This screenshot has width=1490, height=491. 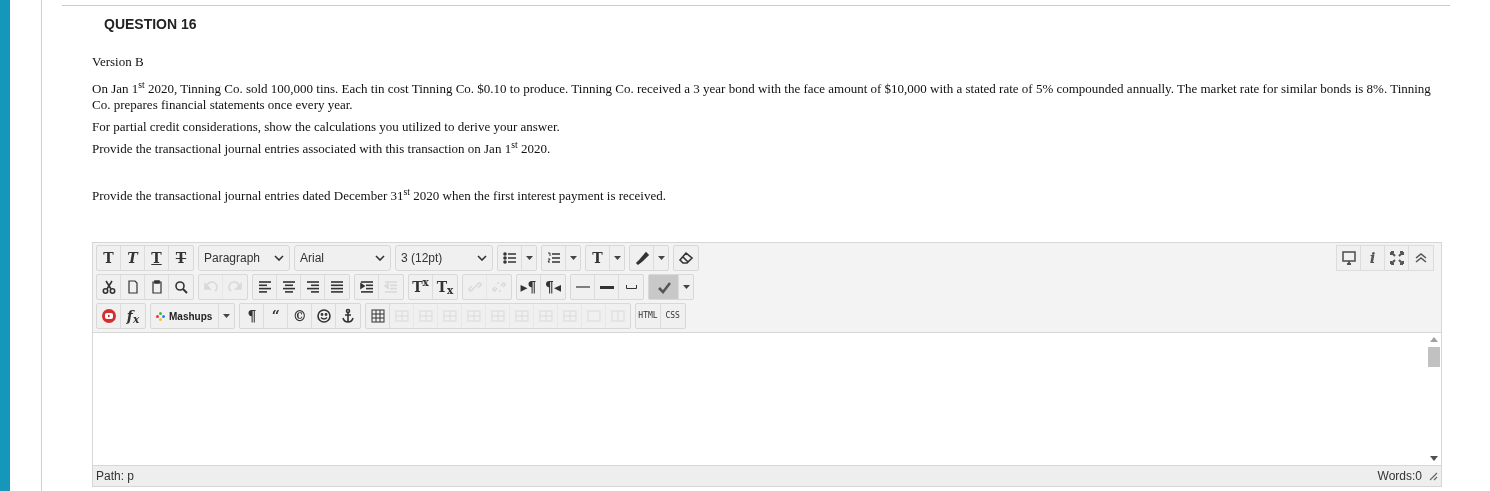 What do you see at coordinates (582, 287) in the screenshot?
I see `horizontal-line-icon` at bounding box center [582, 287].